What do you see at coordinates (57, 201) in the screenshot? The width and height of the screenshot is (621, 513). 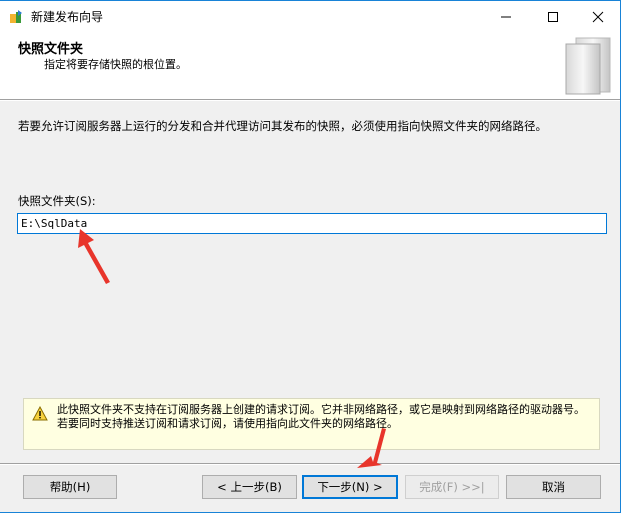 I see `snapshot-folder-label: 快照文件夹(S):` at bounding box center [57, 201].